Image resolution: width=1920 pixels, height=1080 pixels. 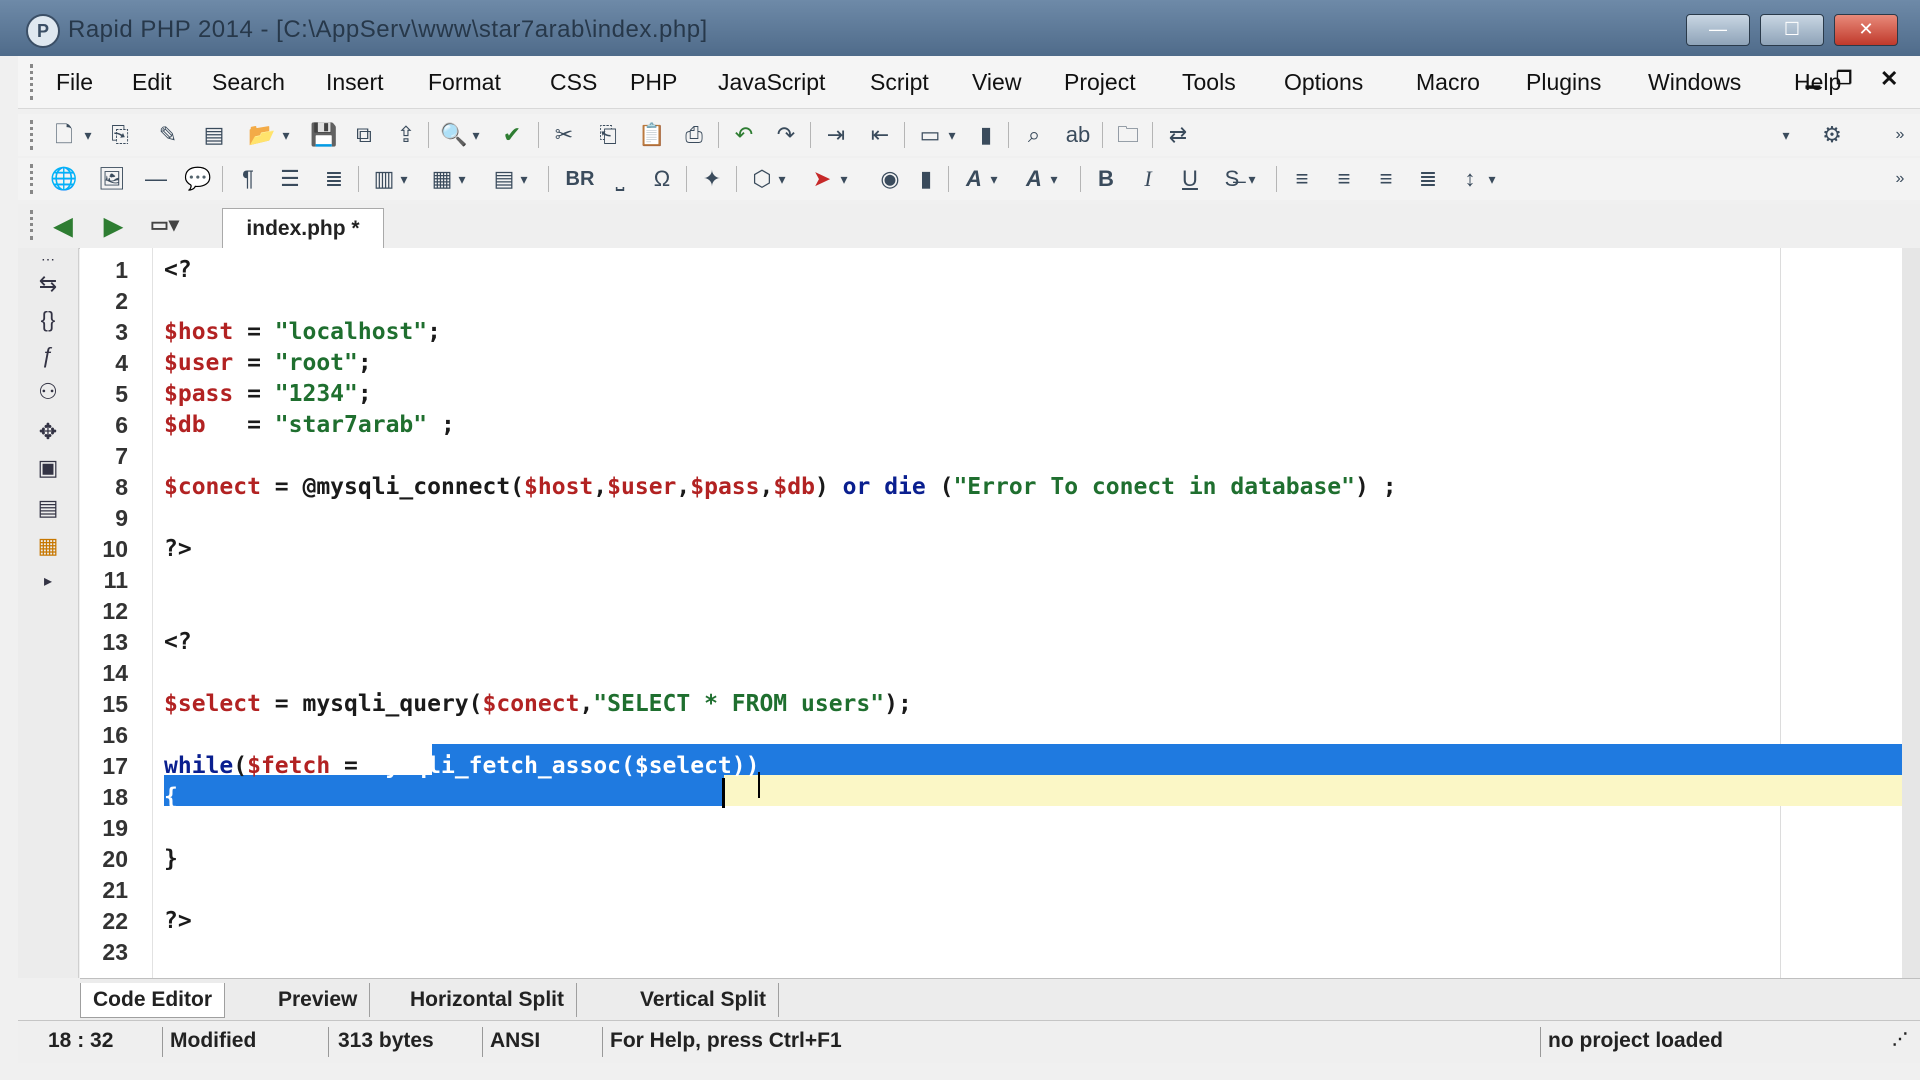 What do you see at coordinates (1106, 179) in the screenshot?
I see `bold-button: B` at bounding box center [1106, 179].